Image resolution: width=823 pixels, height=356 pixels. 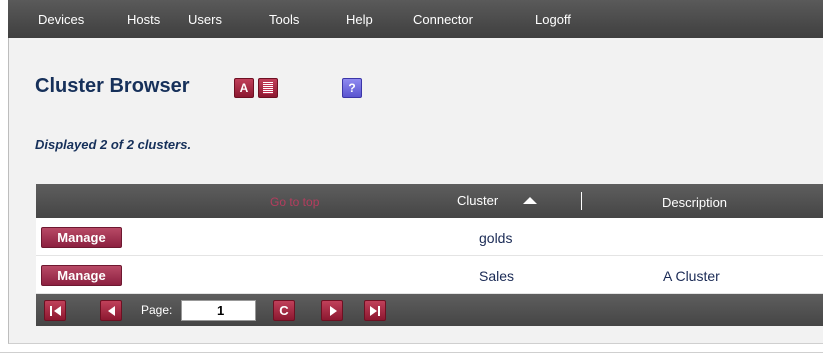 I want to click on previous-page-button, so click(x=111, y=310).